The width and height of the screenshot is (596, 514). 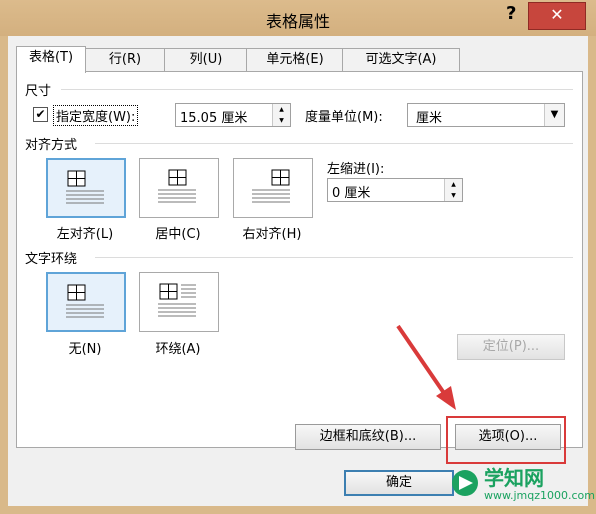 What do you see at coordinates (506, 440) in the screenshot?
I see `options-highlight-box` at bounding box center [506, 440].